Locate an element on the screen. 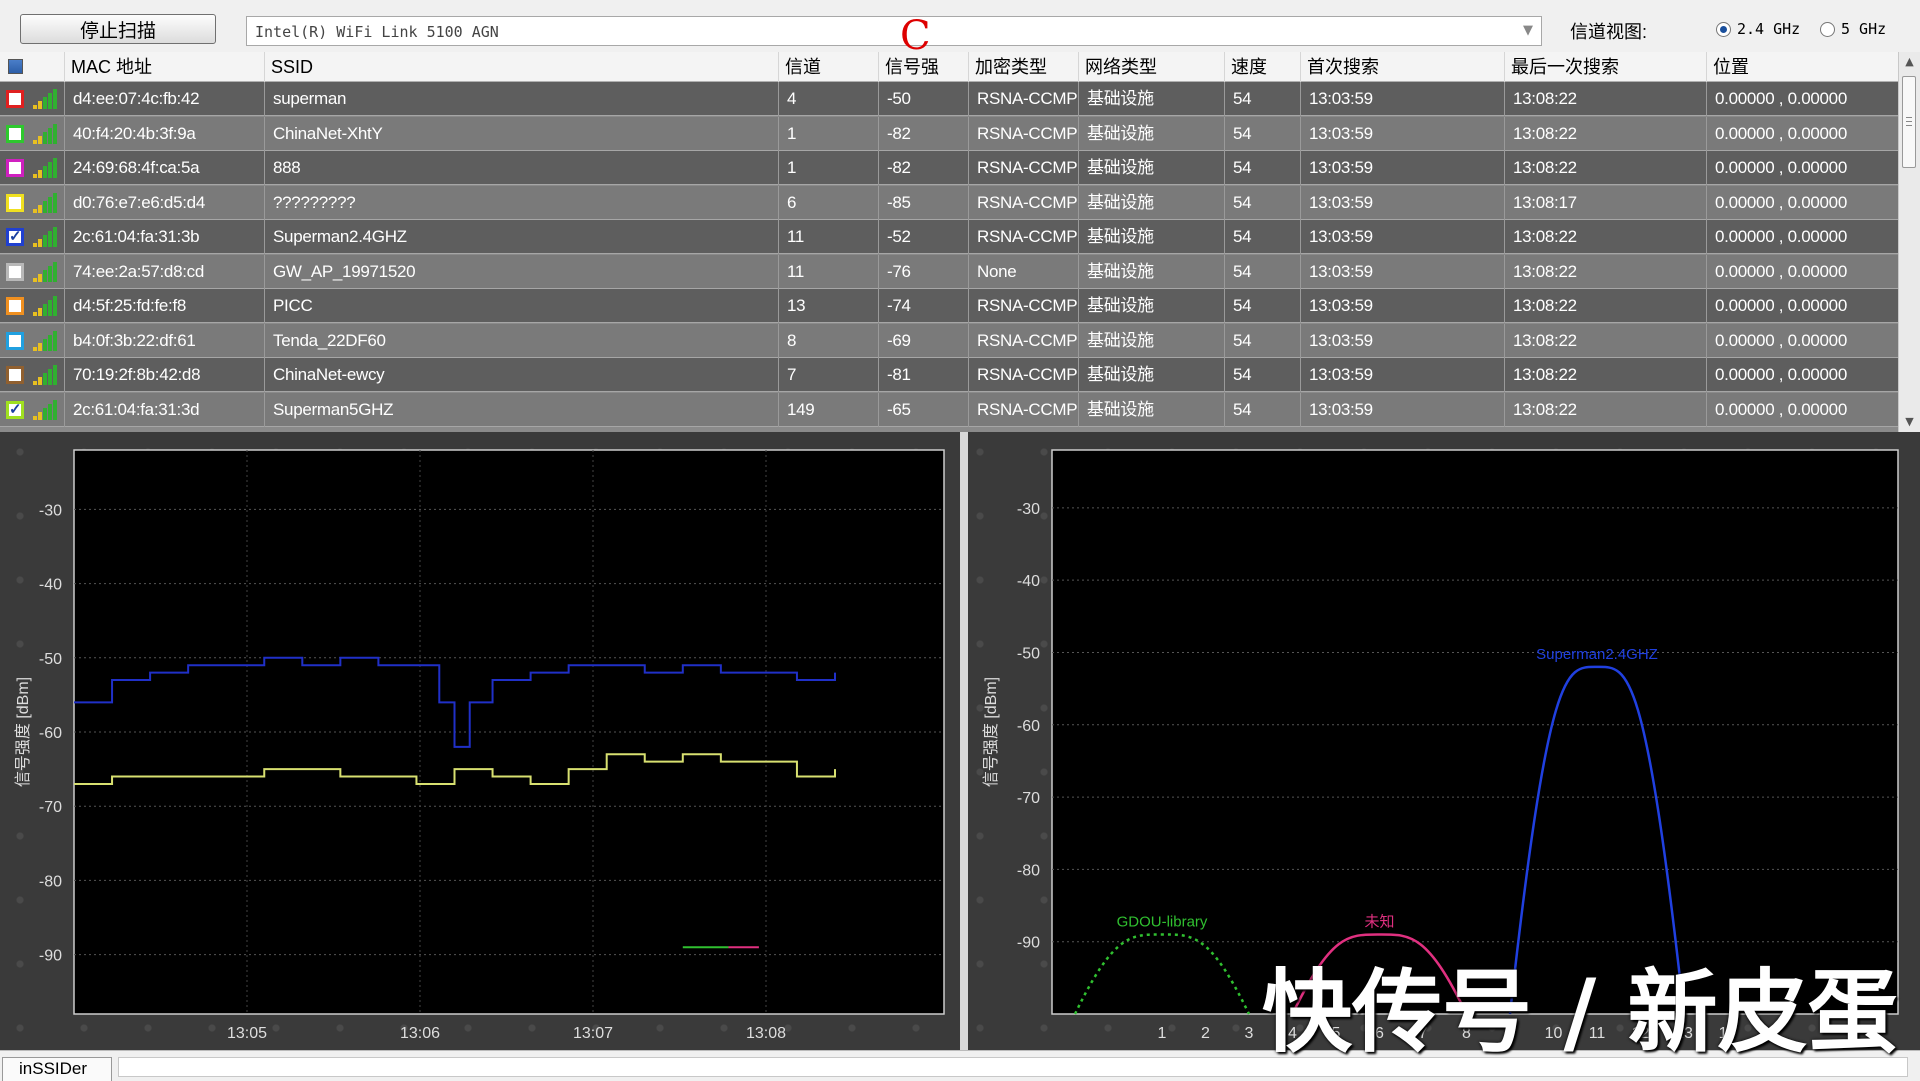  col-speed: 速度 is located at coordinates (1262, 67).